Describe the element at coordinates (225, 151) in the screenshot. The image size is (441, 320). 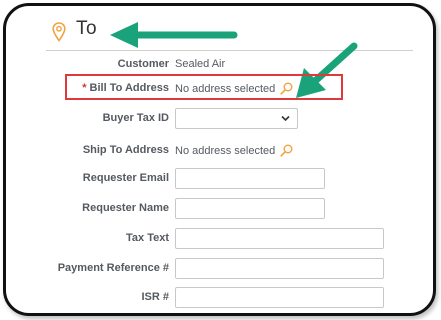
I see `ship-to-address-text: No address selected` at that location.